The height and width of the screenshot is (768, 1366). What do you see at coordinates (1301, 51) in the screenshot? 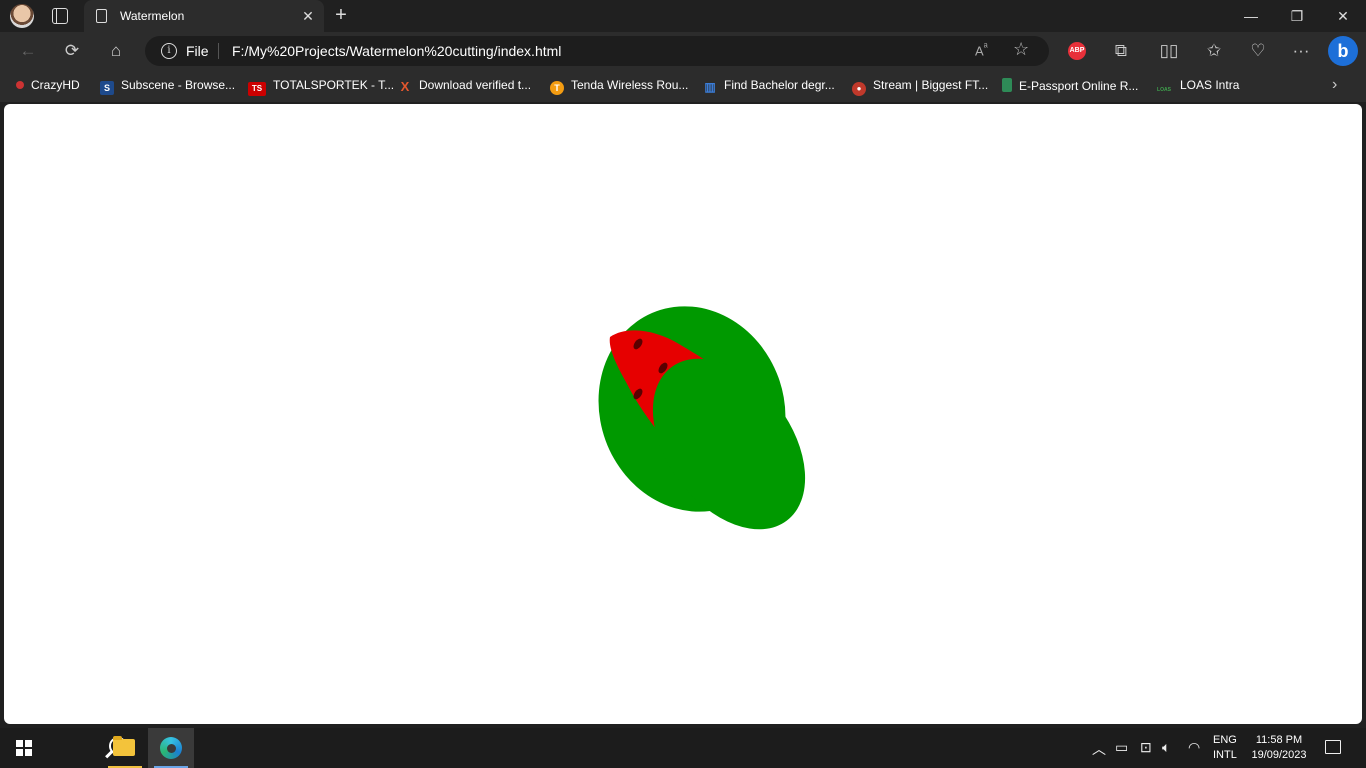
I see `more-options-icon: ···` at bounding box center [1301, 51].